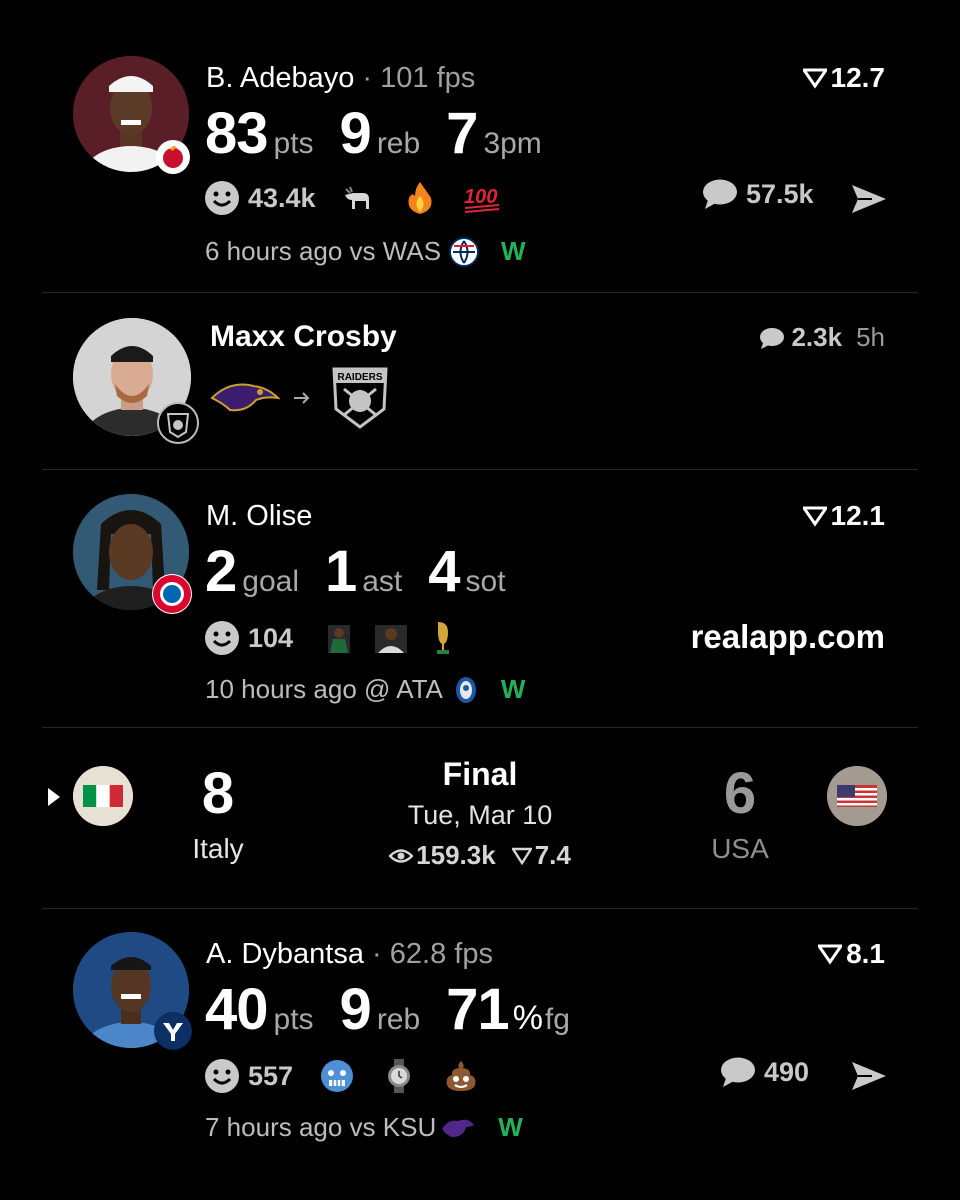 Image resolution: width=960 pixels, height=1200 pixels. I want to click on comment-count: 57.5k, so click(780, 193).